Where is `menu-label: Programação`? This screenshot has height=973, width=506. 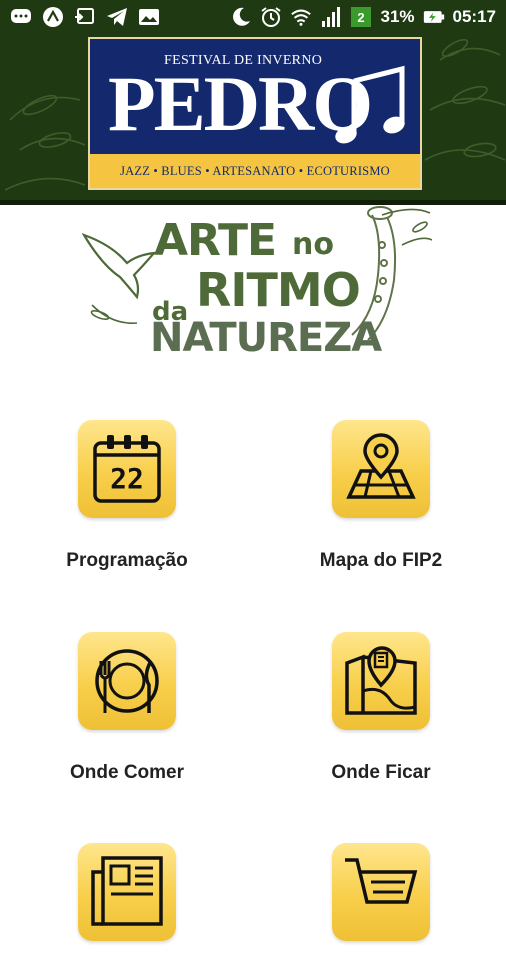 menu-label: Programação is located at coordinates (127, 560).